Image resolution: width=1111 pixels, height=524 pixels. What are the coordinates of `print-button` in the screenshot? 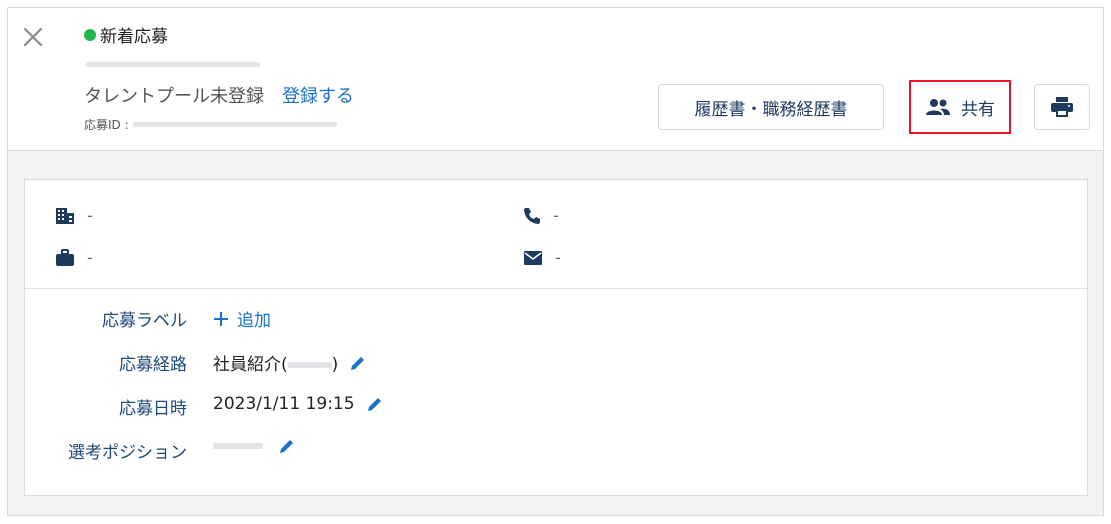 It's located at (1062, 107).